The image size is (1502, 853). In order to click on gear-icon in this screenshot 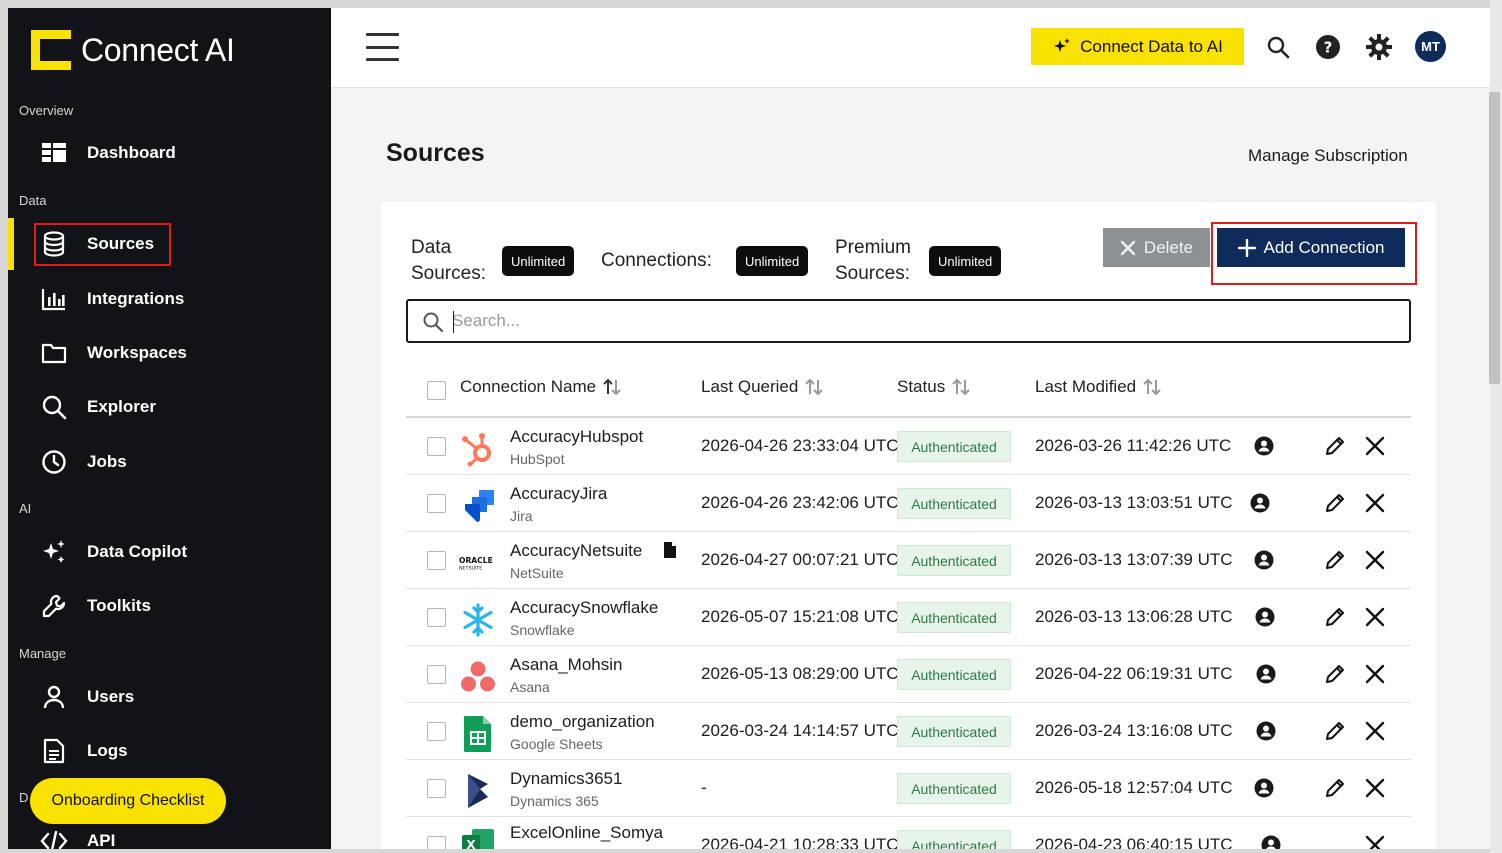, I will do `click(1379, 47)`.